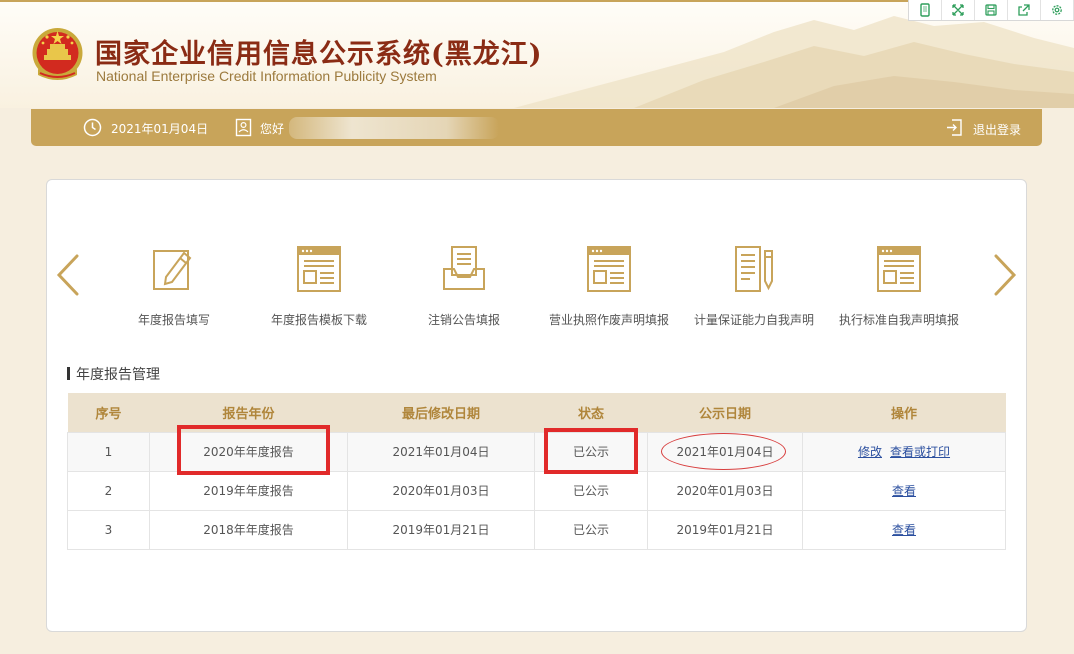 The width and height of the screenshot is (1074, 654). I want to click on chevron-left-icon, so click(68, 275).